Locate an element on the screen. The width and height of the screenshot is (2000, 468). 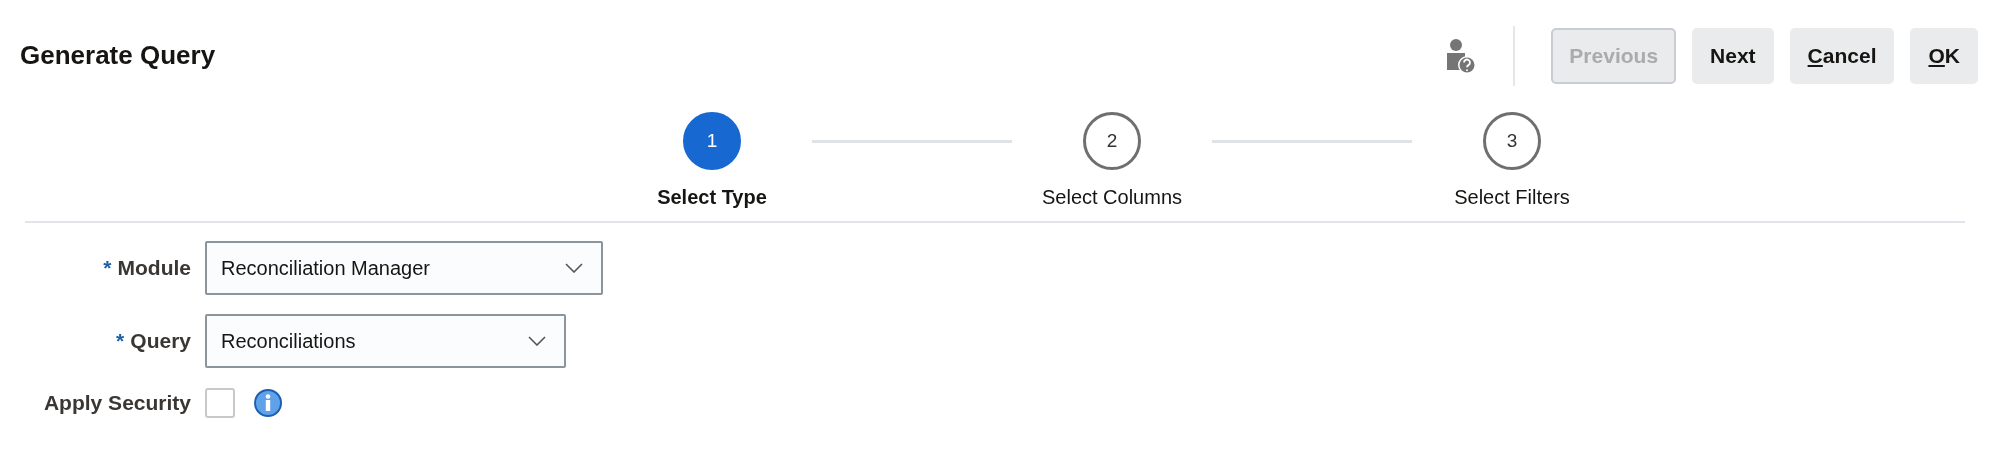
wizard-button: OK is located at coordinates (1944, 56).